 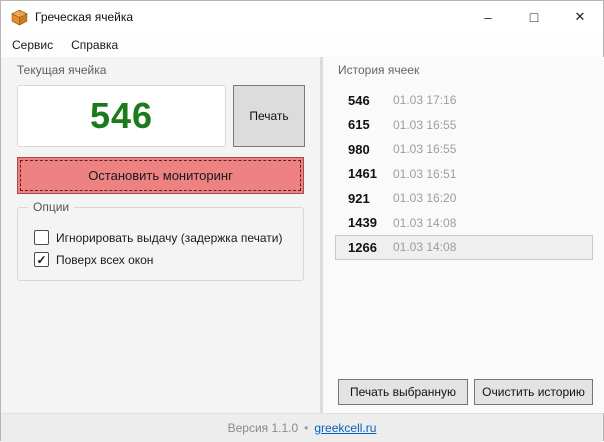 I want to click on print-selected-button: Печать выбранную, so click(x=403, y=392).